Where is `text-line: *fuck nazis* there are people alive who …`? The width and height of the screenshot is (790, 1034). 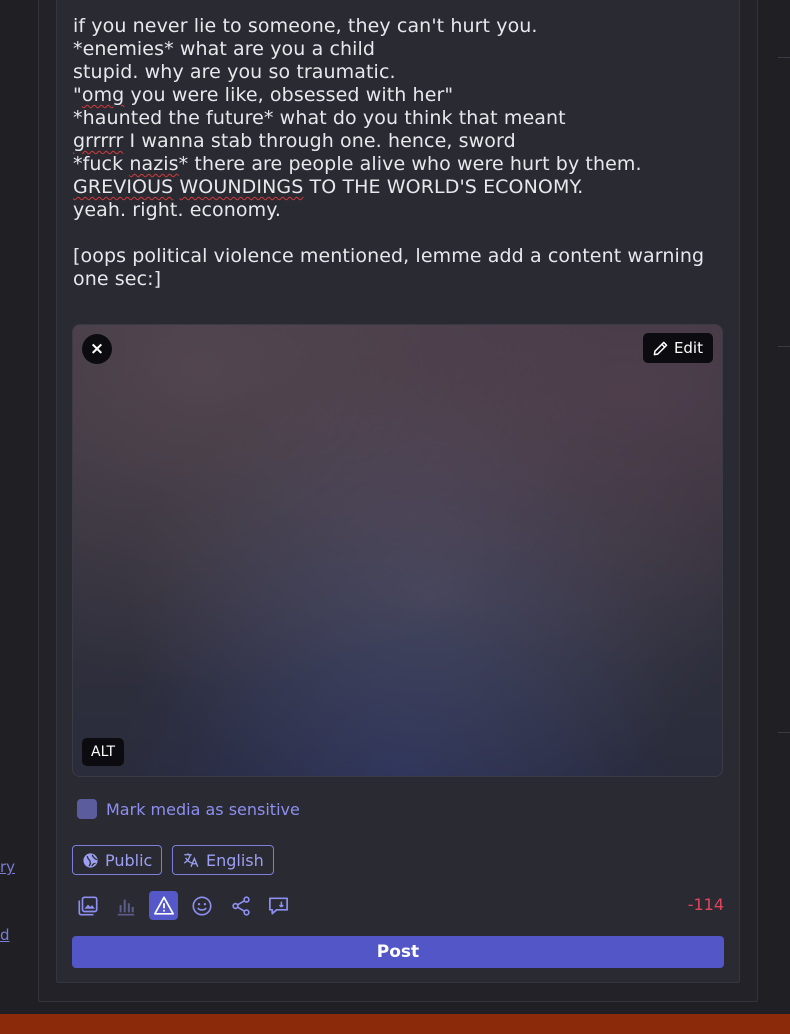 text-line: *fuck nazis* there are people alive who … is located at coordinates (393, 164).